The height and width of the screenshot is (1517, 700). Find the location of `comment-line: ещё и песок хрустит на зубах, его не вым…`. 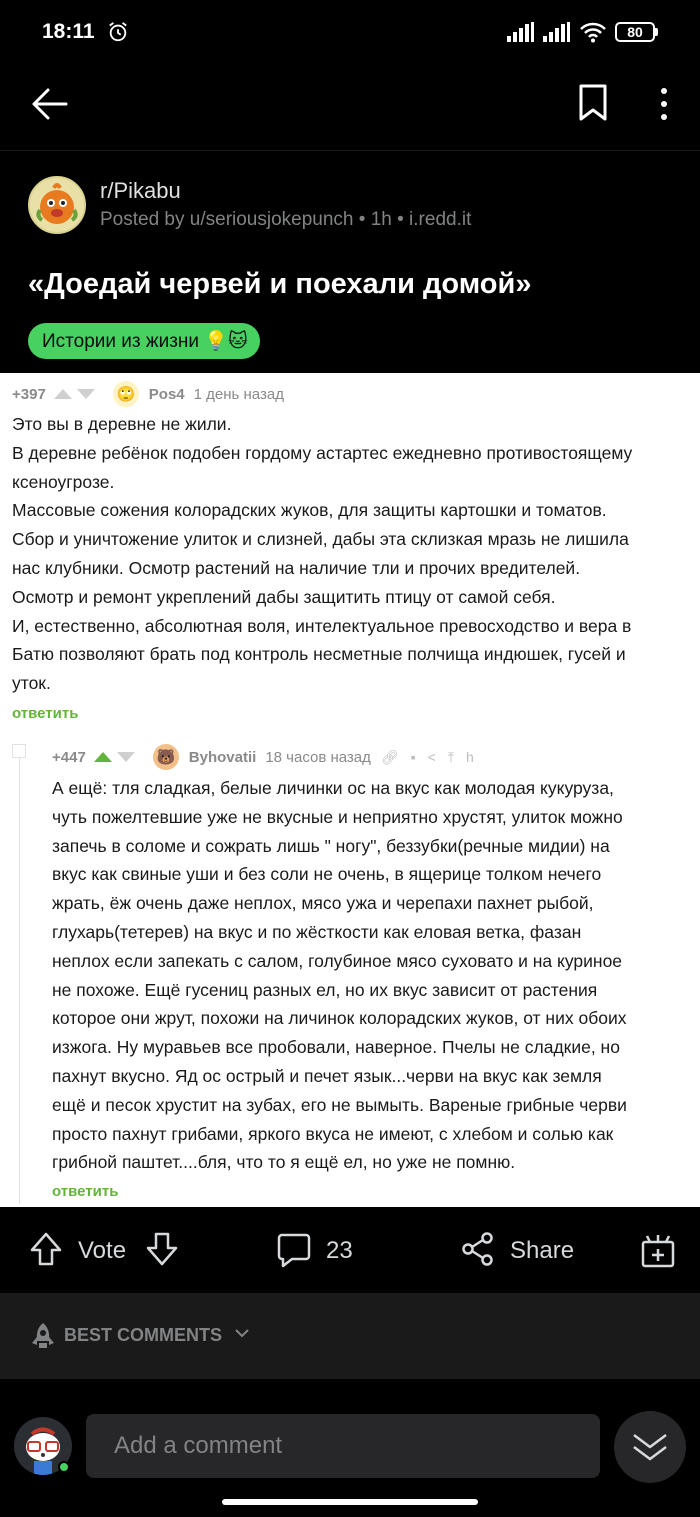

comment-line: ещё и песок хрустит на зубах, его не вым… is located at coordinates (339, 1104).